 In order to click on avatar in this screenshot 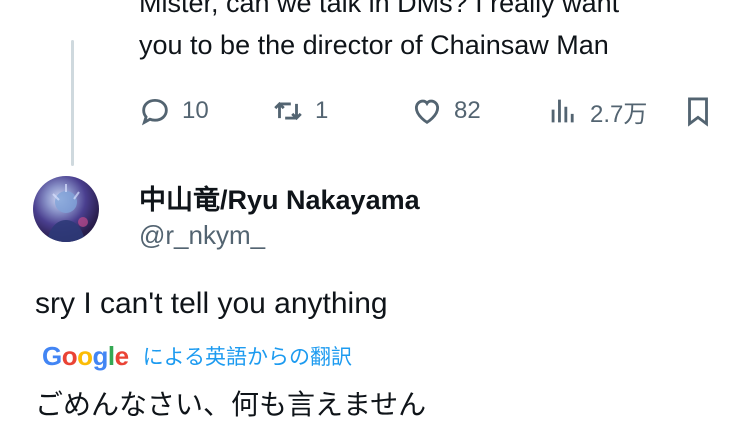, I will do `click(66, 209)`.